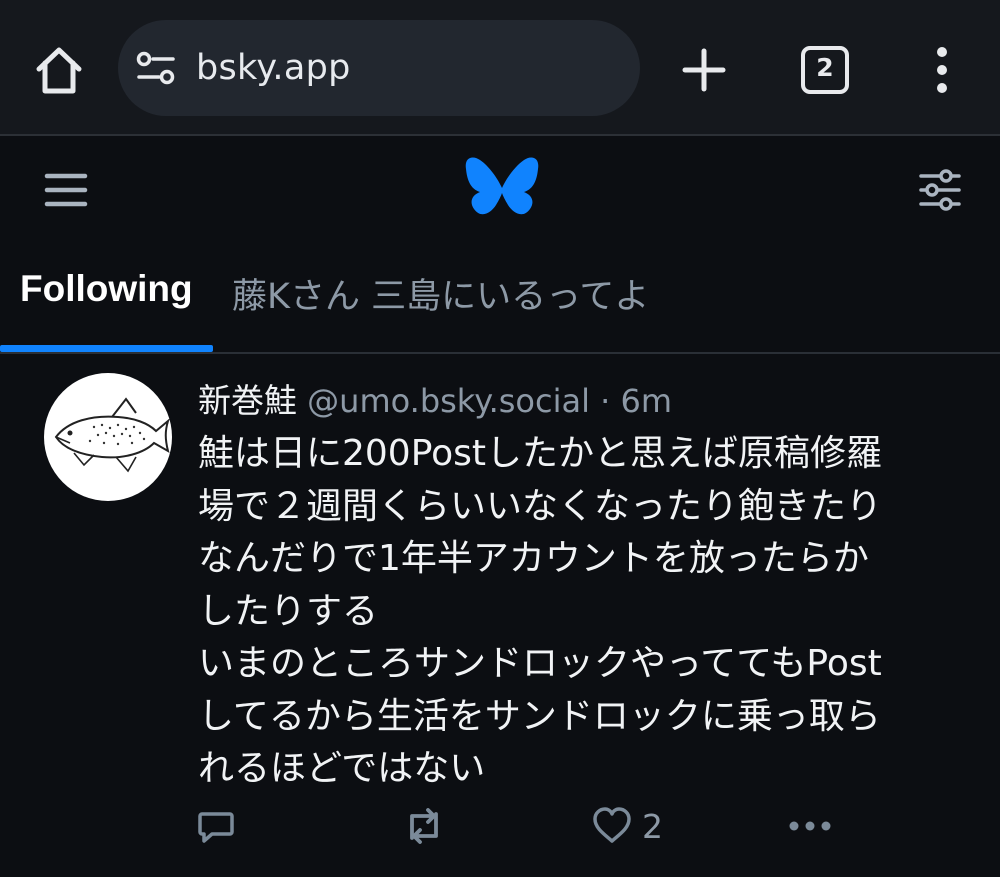  What do you see at coordinates (66, 190) in the screenshot?
I see `hamburger-menu-icon` at bounding box center [66, 190].